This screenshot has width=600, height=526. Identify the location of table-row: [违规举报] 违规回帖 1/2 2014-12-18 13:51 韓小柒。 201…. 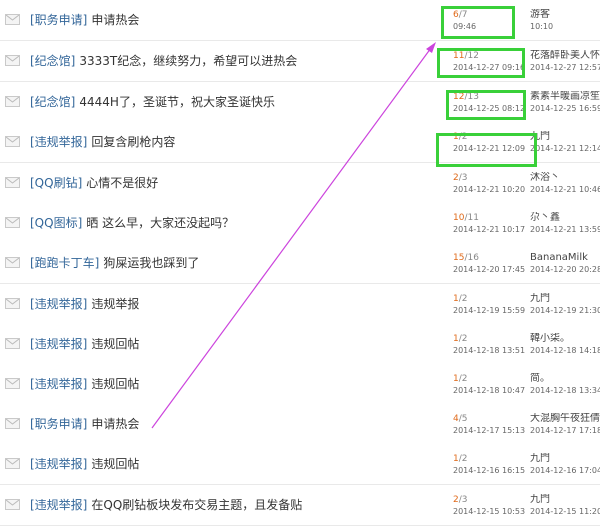
(300, 344).